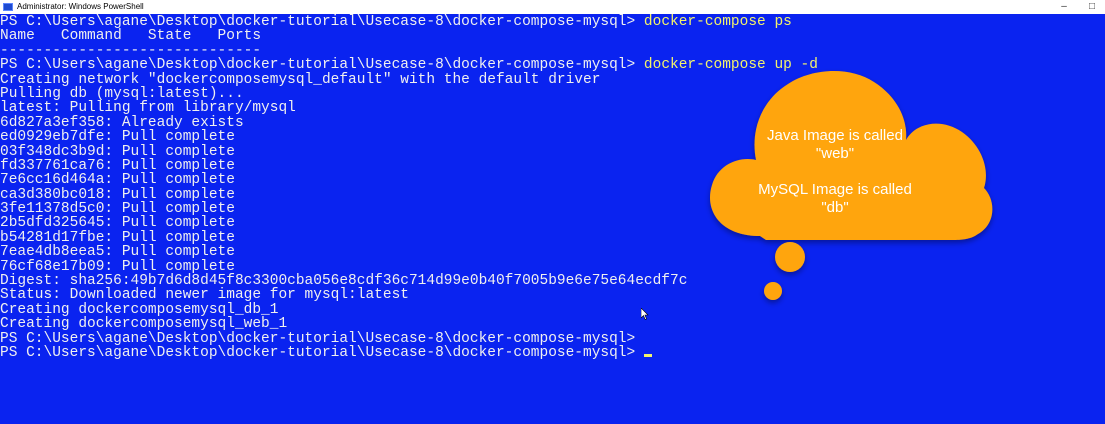 Image resolution: width=1105 pixels, height=424 pixels. What do you see at coordinates (835, 189) in the screenshot?
I see `callout-mysql-line1: MySQL Image is called` at bounding box center [835, 189].